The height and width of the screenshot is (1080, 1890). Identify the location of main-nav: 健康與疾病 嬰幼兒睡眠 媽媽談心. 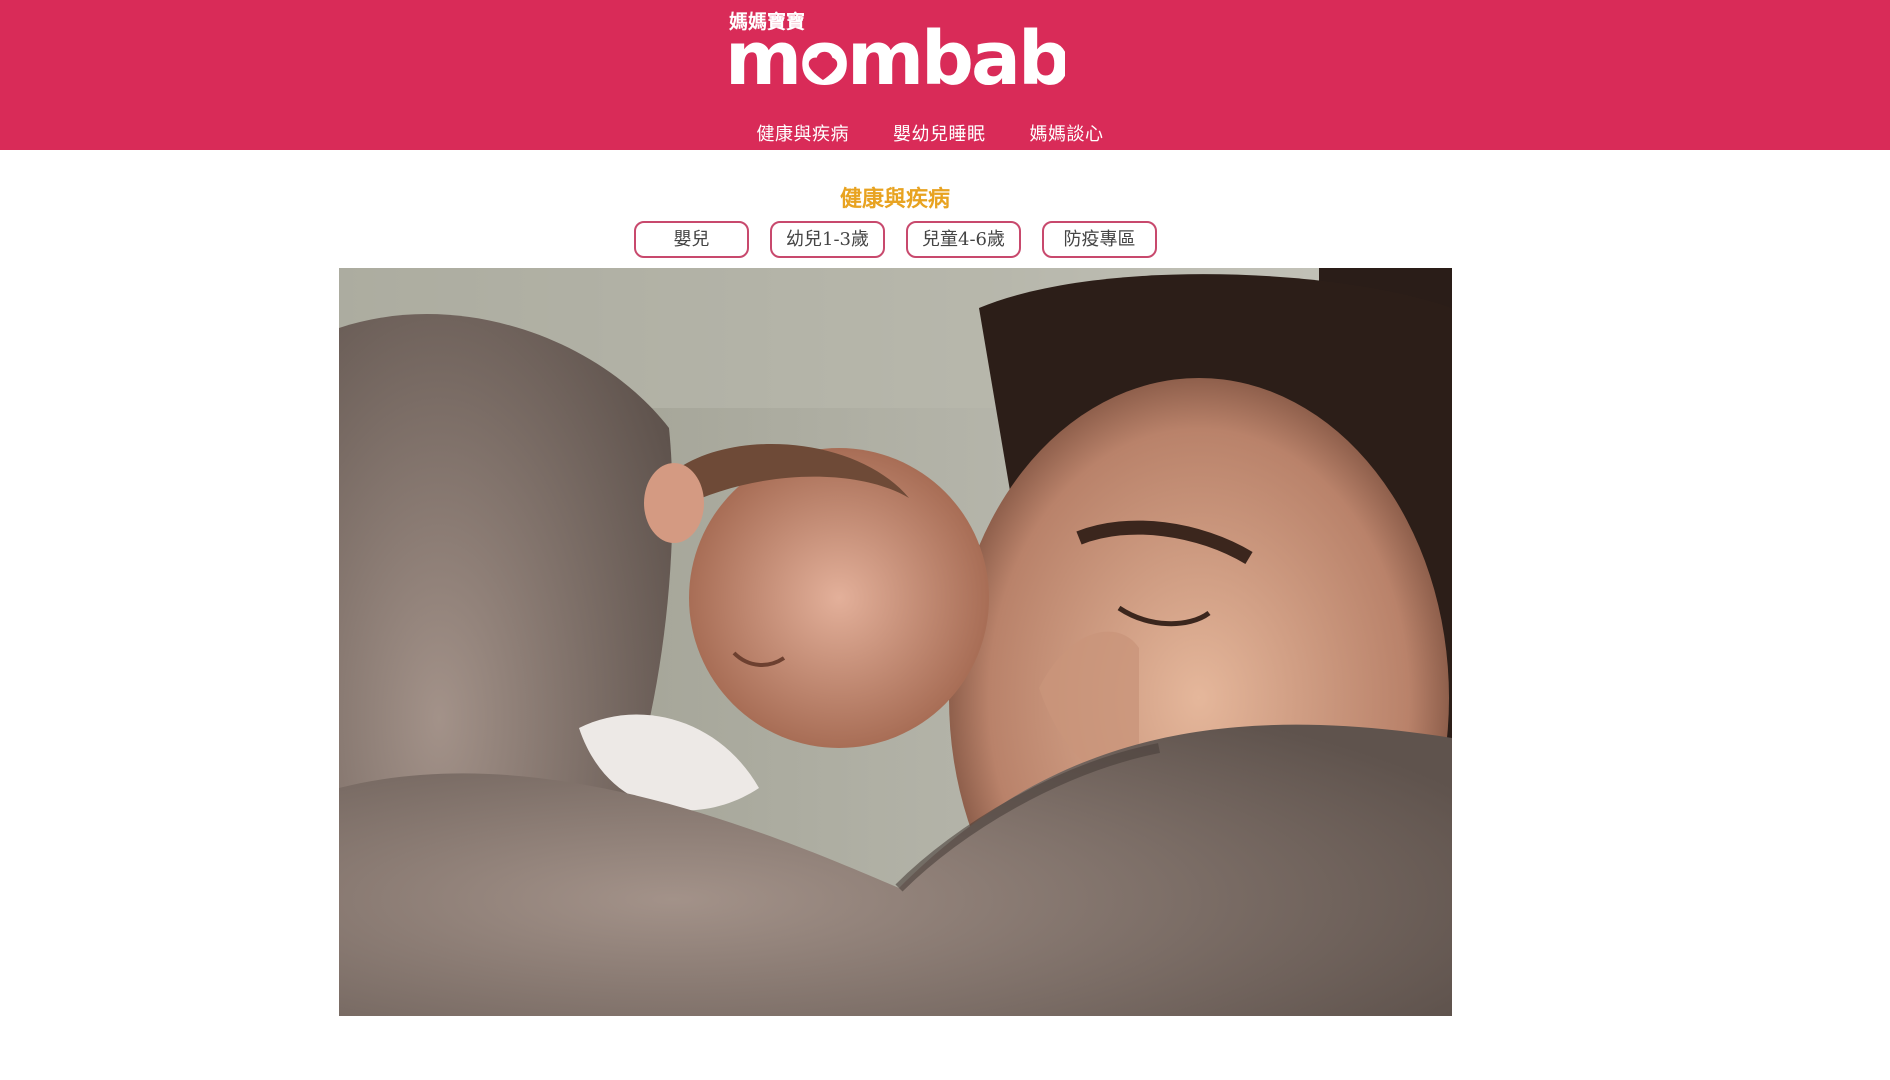
(930, 135).